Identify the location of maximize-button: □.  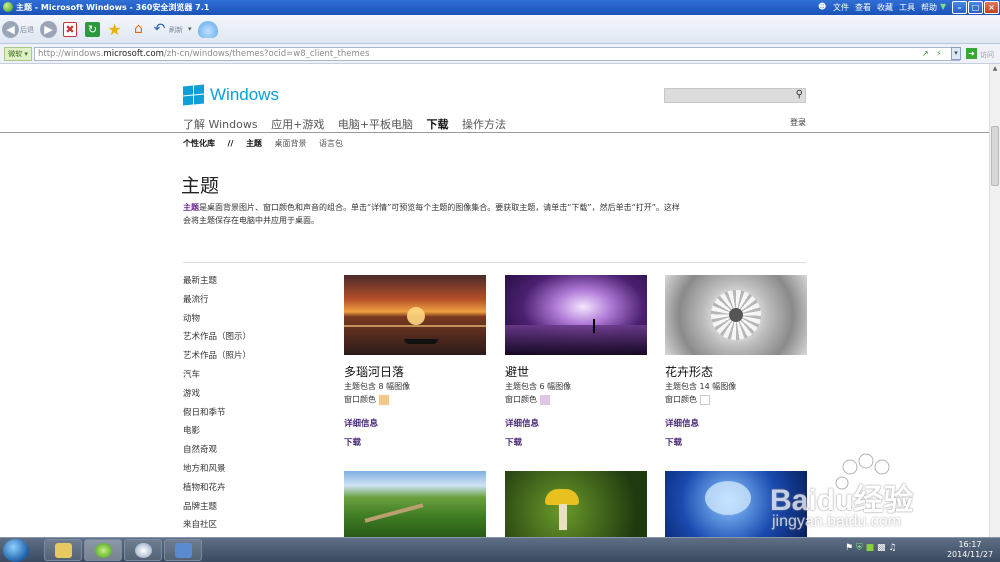
(975, 7).